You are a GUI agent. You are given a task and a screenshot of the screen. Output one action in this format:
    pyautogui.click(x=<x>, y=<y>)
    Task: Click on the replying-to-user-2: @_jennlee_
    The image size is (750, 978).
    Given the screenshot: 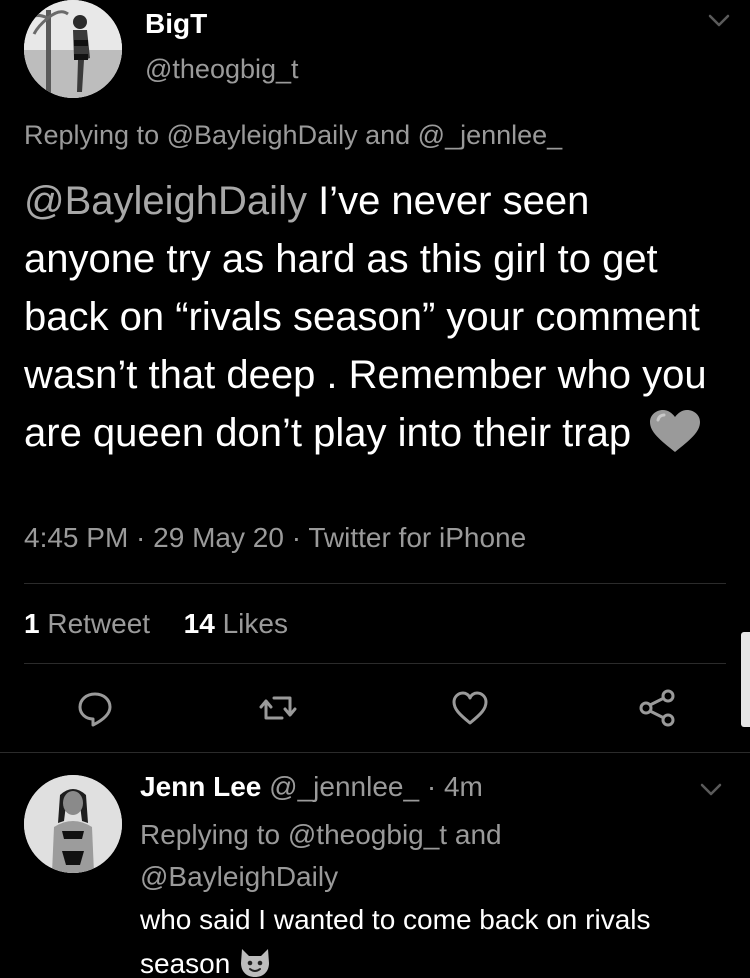 What is the action you would take?
    pyautogui.click(x=490, y=135)
    